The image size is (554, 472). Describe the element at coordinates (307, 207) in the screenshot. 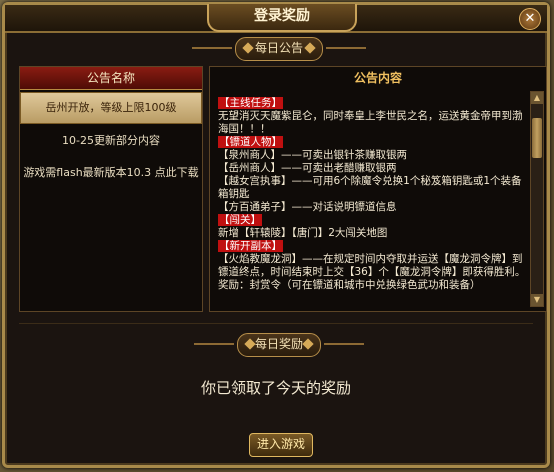

I see `content-line: 【方百通弟子】——对话说明镖道信息` at that location.